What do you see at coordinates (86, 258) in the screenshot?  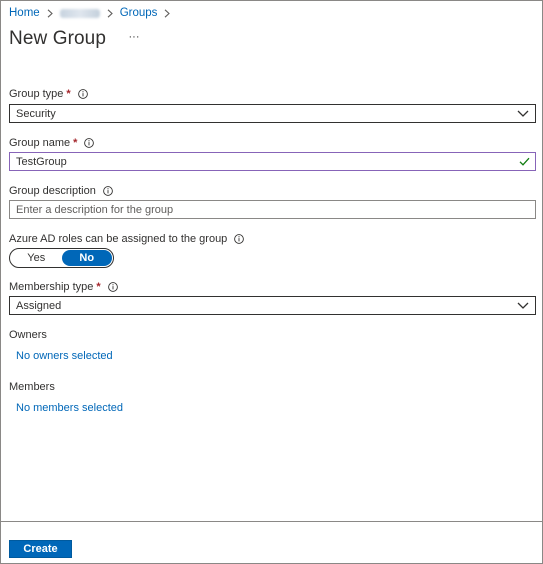 I see `toggle-option-no: No` at bounding box center [86, 258].